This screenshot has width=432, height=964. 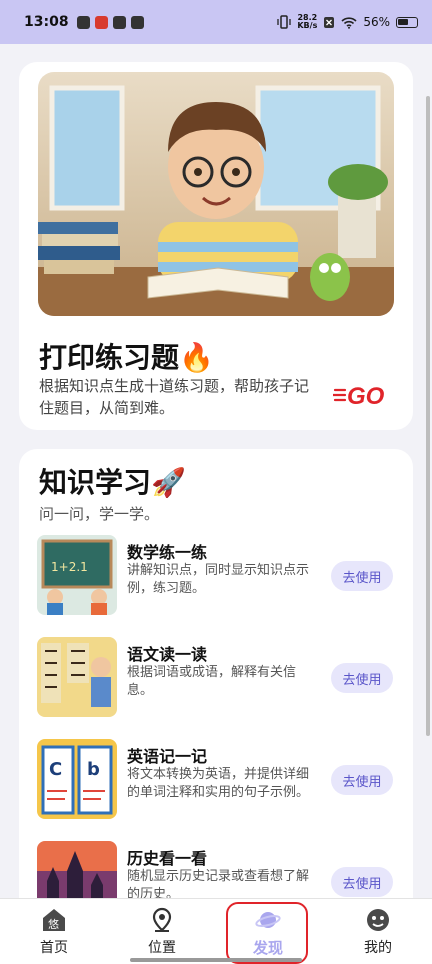 I want to click on wifi-icon, so click(x=349, y=22).